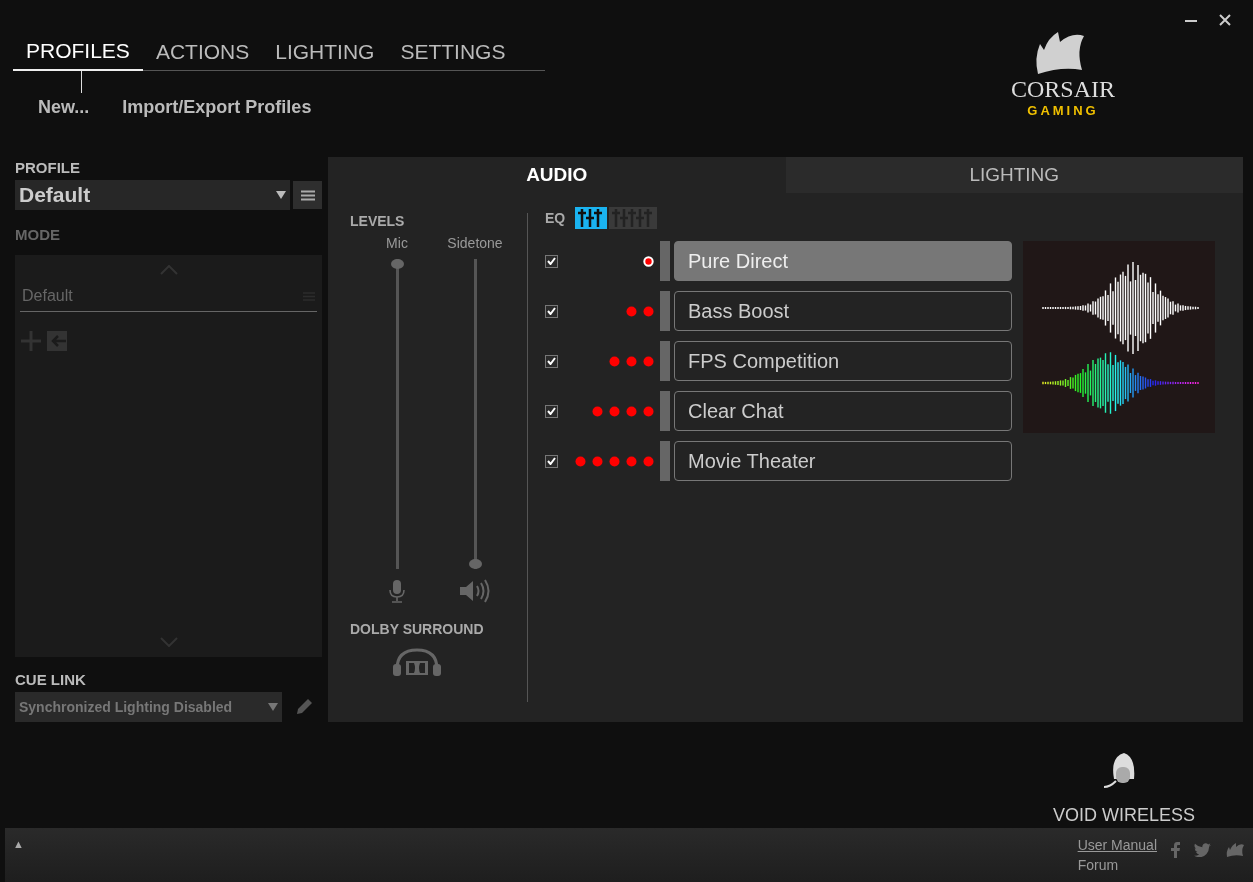  What do you see at coordinates (843, 361) in the screenshot?
I see `eq-preset-button: FPS Competition` at bounding box center [843, 361].